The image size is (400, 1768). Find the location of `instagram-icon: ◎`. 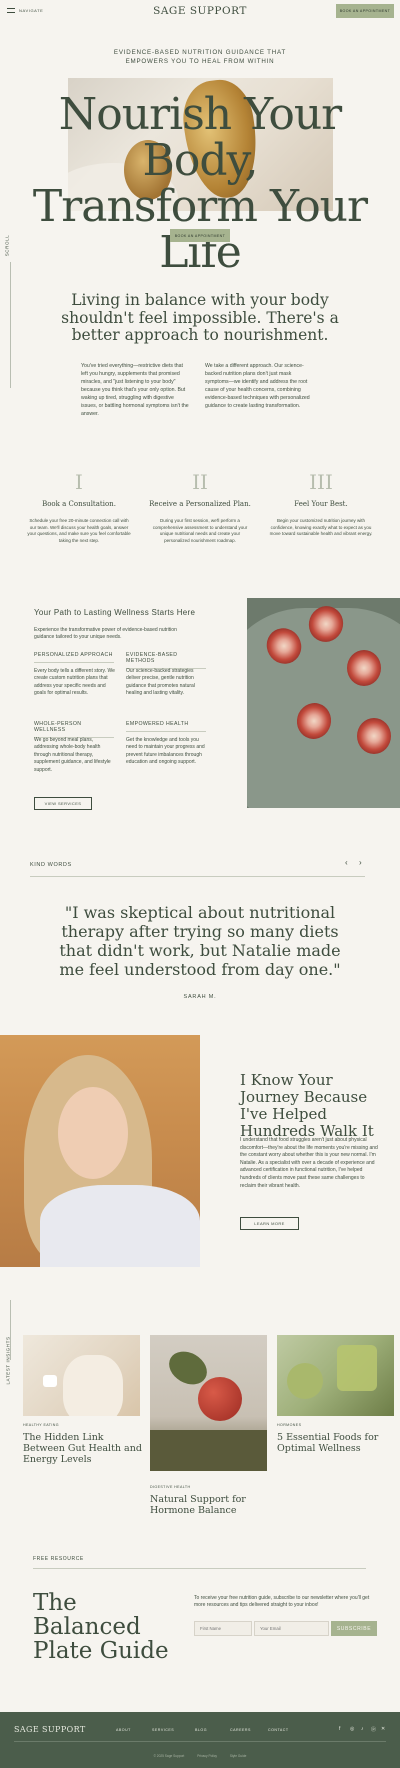

instagram-icon: ◎ is located at coordinates (352, 1729).